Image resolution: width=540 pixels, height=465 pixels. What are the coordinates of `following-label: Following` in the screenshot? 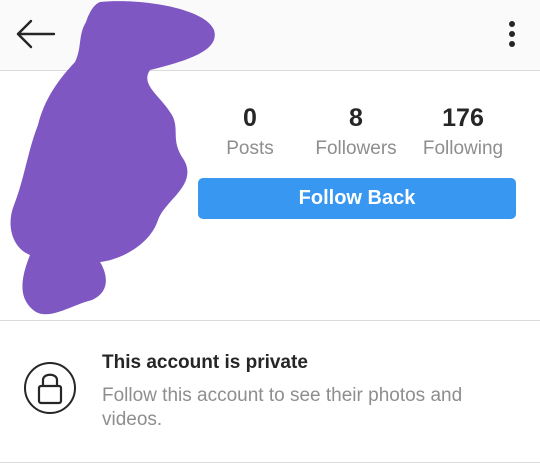 It's located at (463, 148).